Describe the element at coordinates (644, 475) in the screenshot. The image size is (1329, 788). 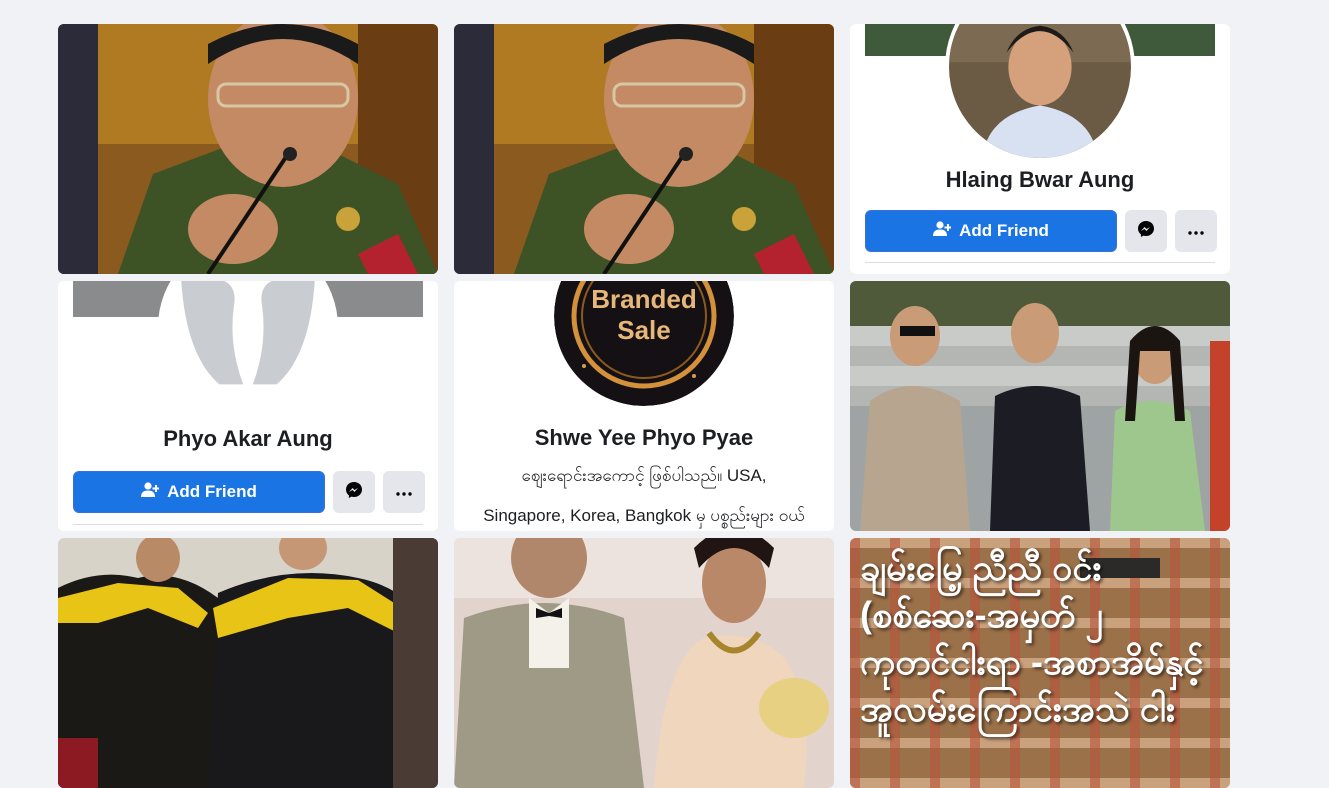
I see `bio-line-1: ဈေးရောင်းအကောင့် ဖြစ်ပါသည်။ USA,` at that location.